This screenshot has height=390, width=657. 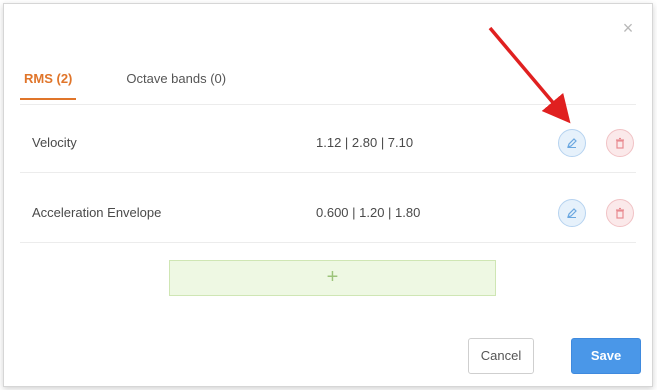 I want to click on tab-divider, so click(x=328, y=104).